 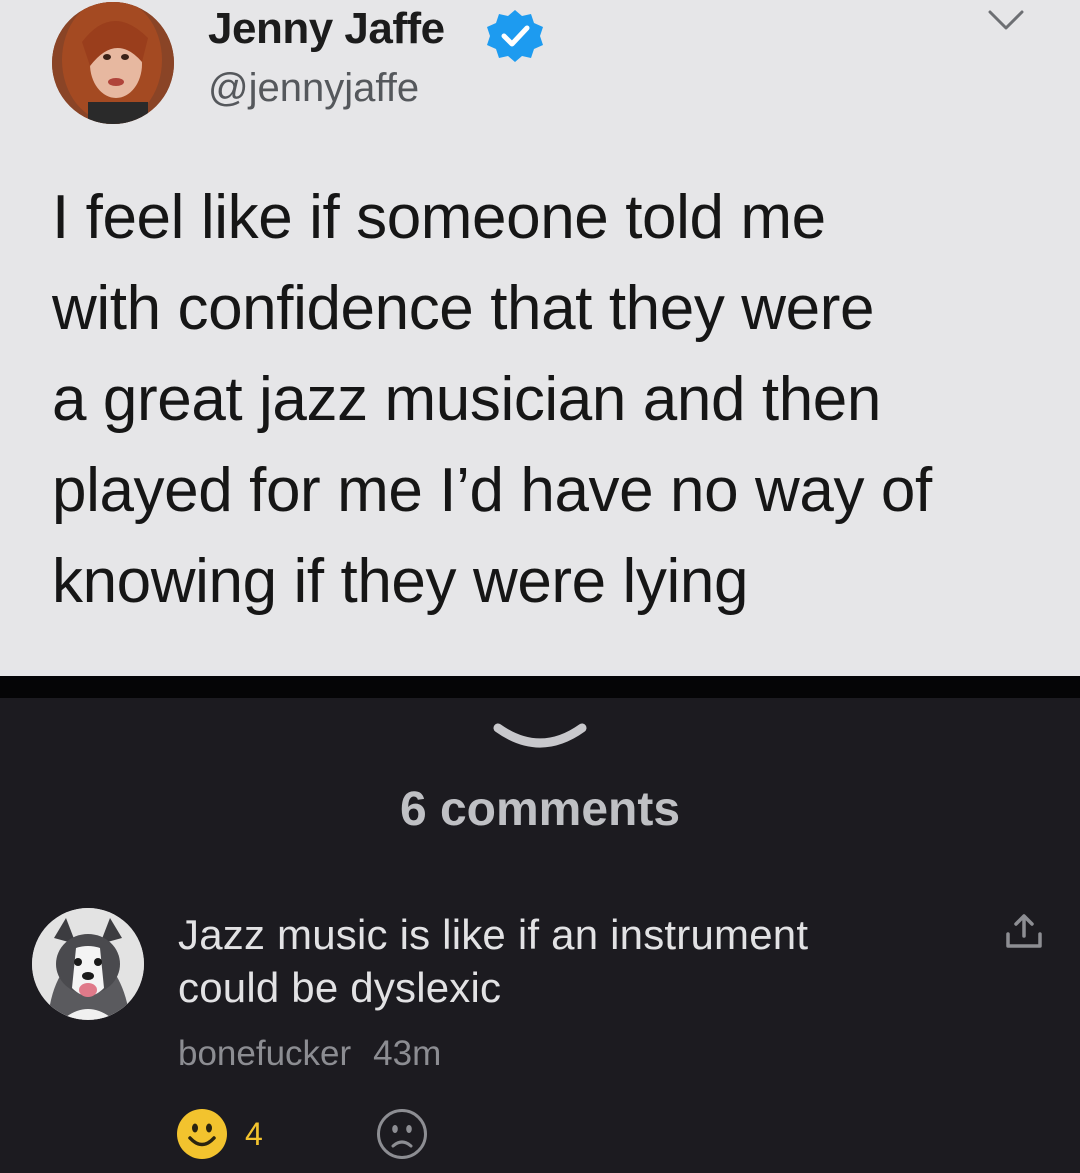 What do you see at coordinates (1024, 931) in the screenshot?
I see `share-icon` at bounding box center [1024, 931].